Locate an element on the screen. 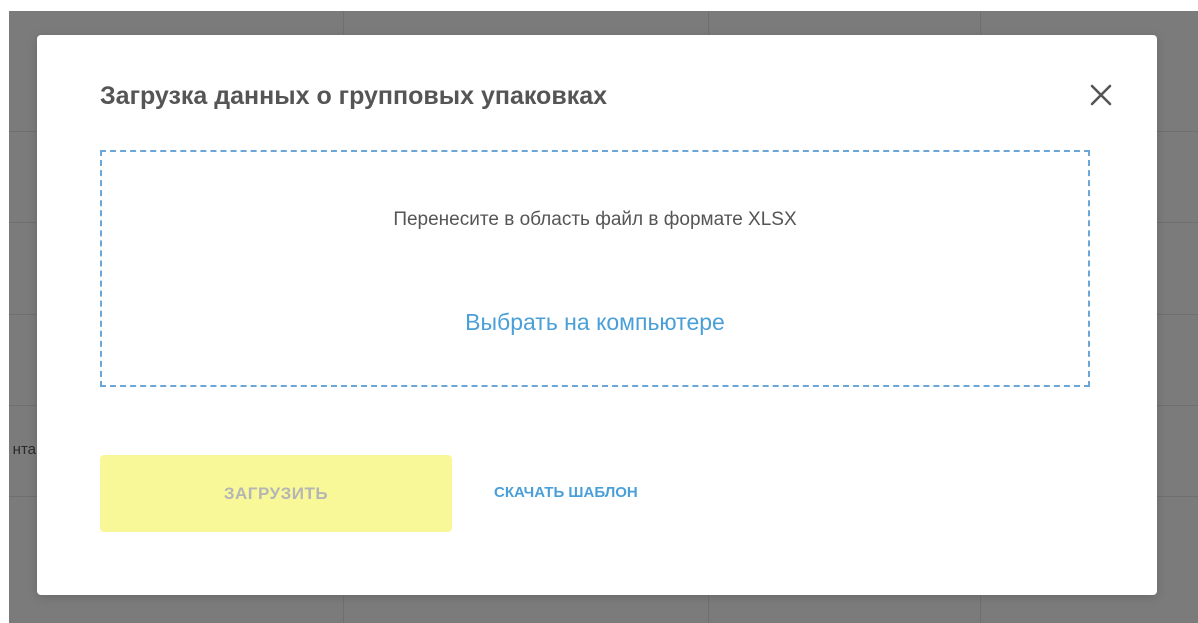 The height and width of the screenshot is (623, 1198). modal-title: Загрузка данных о групповых упаковках is located at coordinates (354, 96).